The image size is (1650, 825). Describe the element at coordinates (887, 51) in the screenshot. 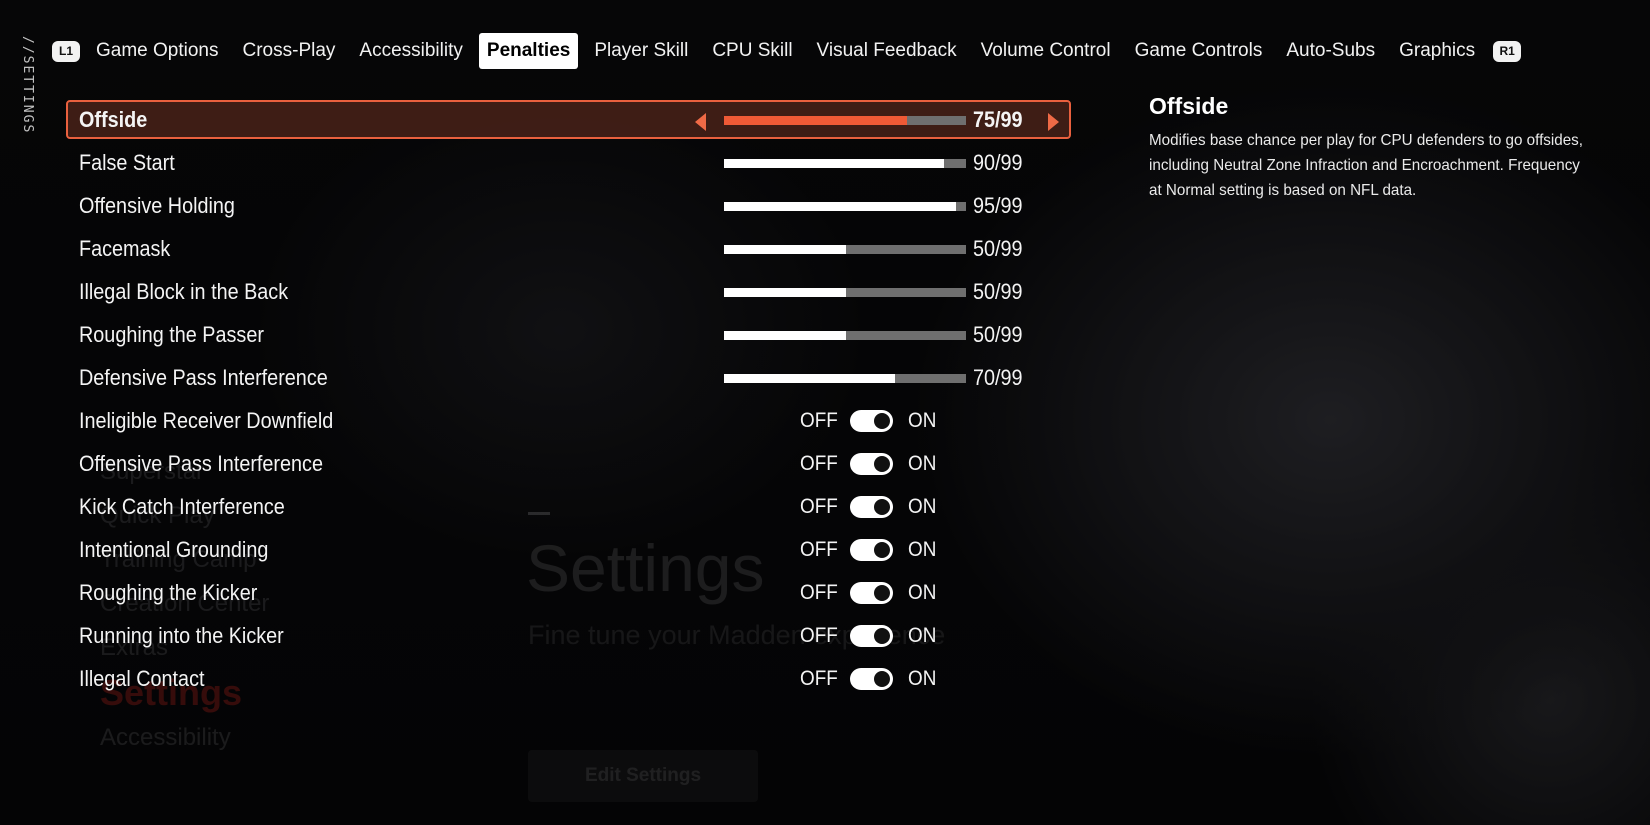

I see `tab-visual-feedback: Visual Feedback` at that location.